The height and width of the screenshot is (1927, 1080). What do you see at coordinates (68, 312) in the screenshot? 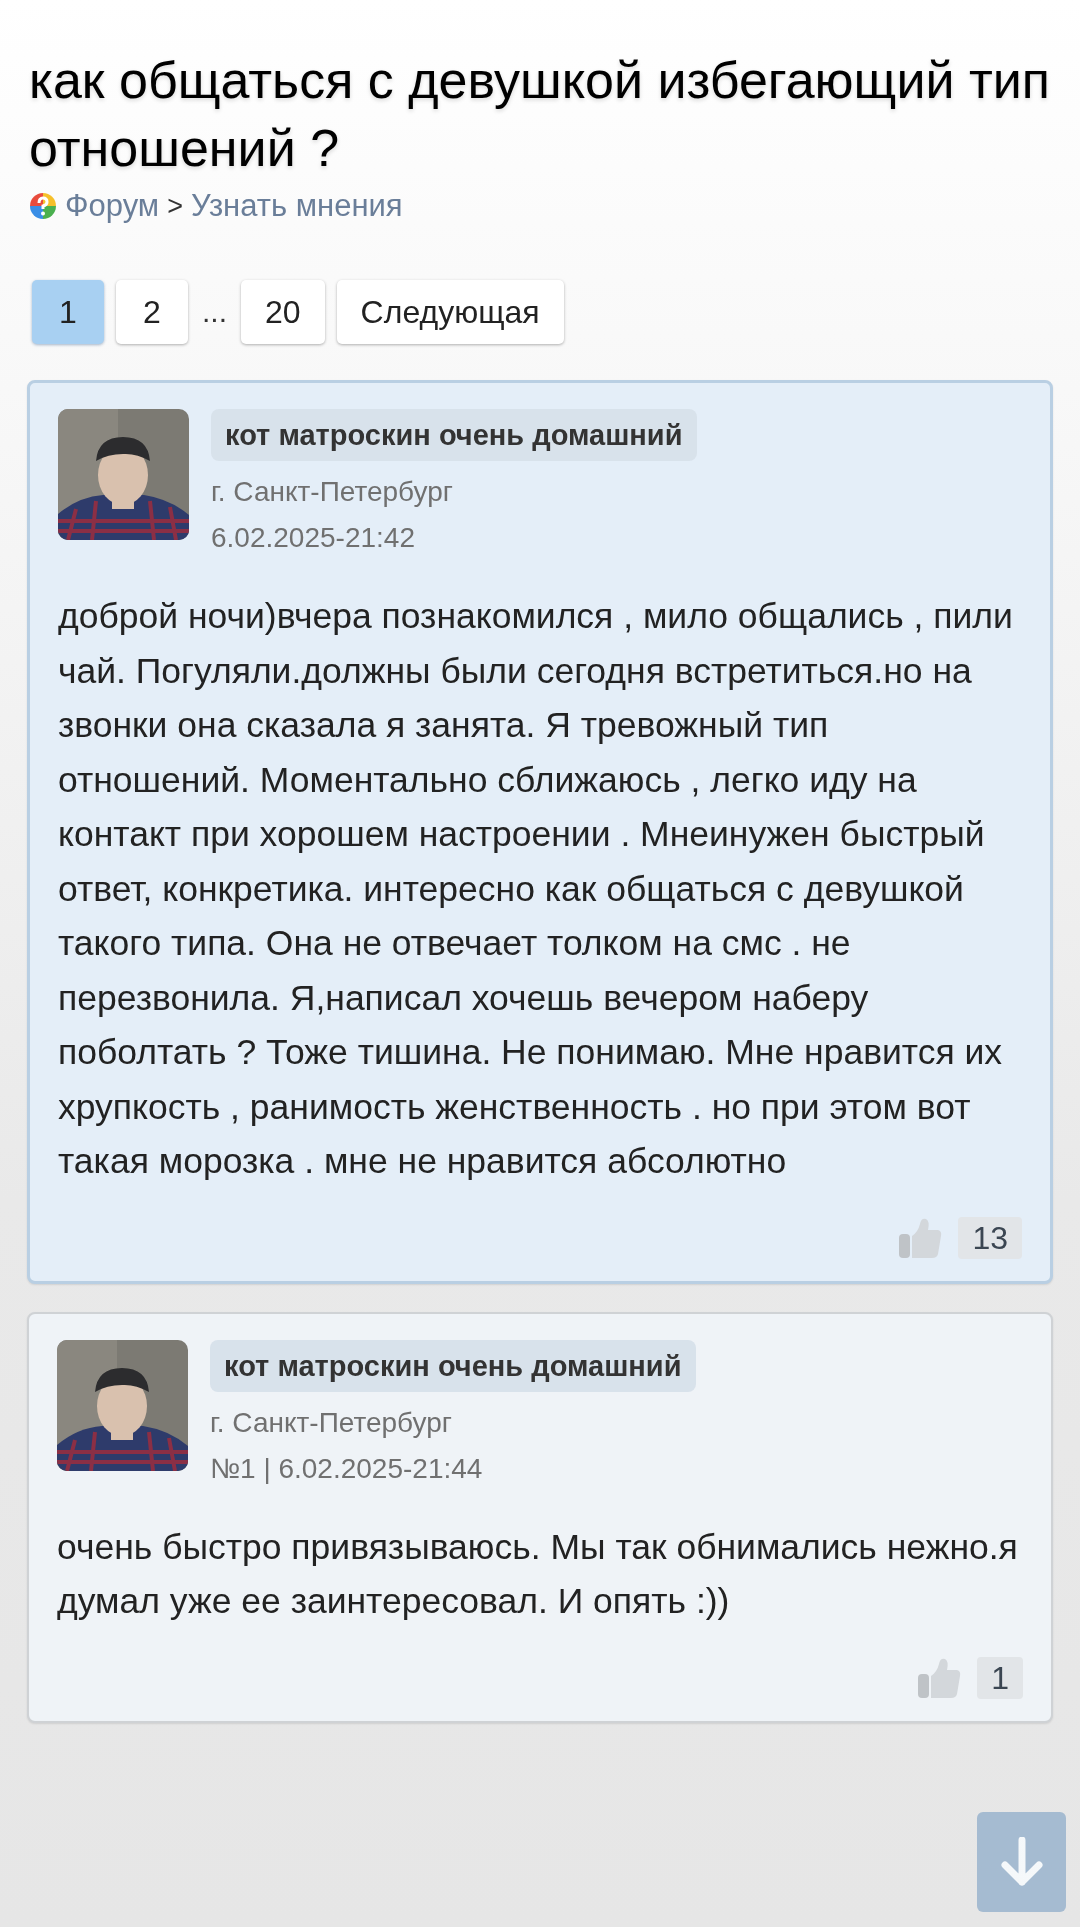
I see `page-button: 1` at bounding box center [68, 312].